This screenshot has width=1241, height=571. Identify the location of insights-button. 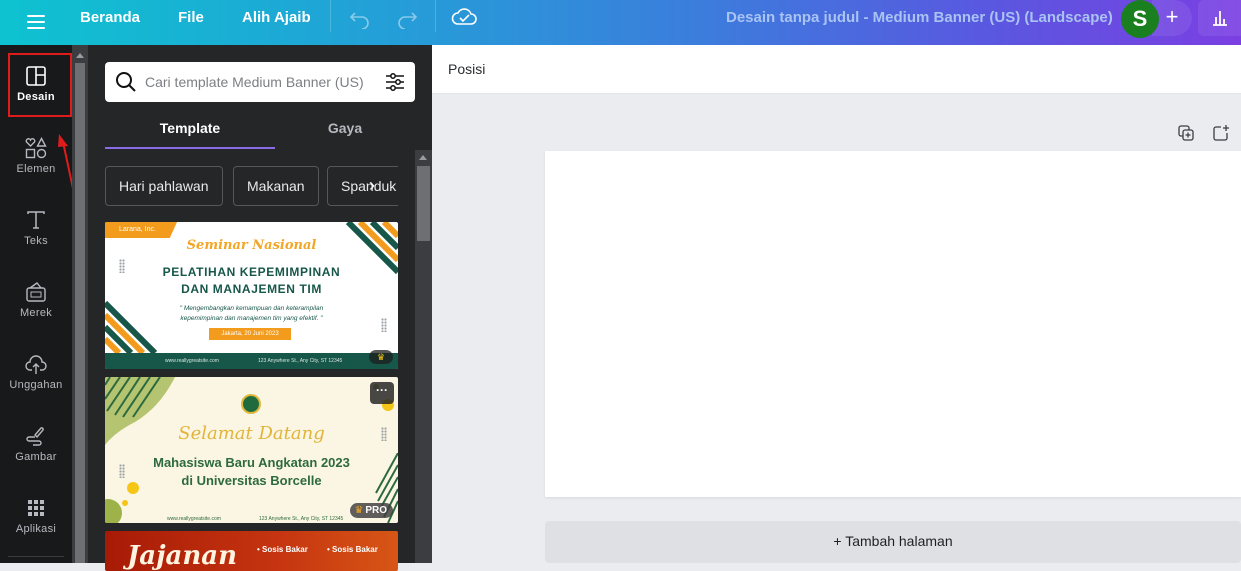
(1219, 18).